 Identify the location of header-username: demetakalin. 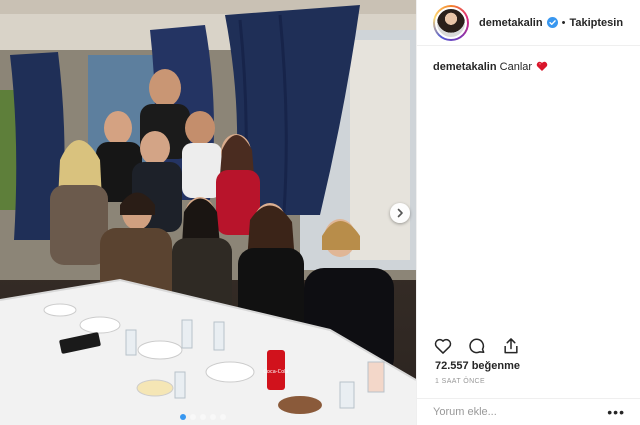
(511, 23).